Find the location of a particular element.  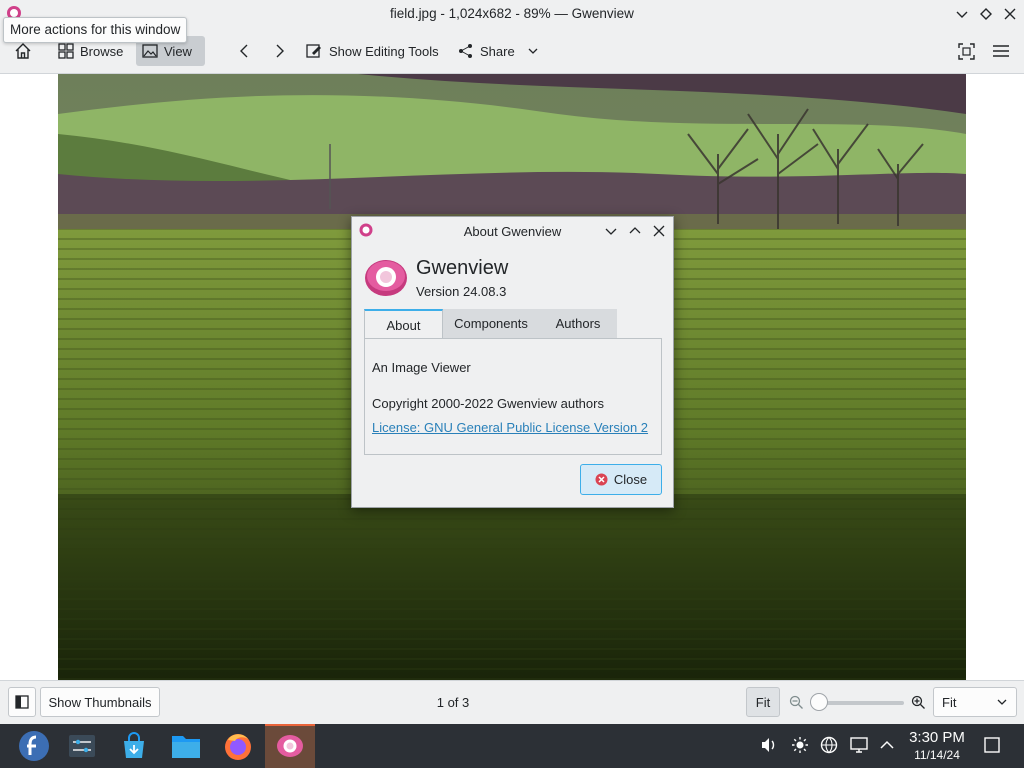

dialog-maximize-icon is located at coordinates (635, 231).